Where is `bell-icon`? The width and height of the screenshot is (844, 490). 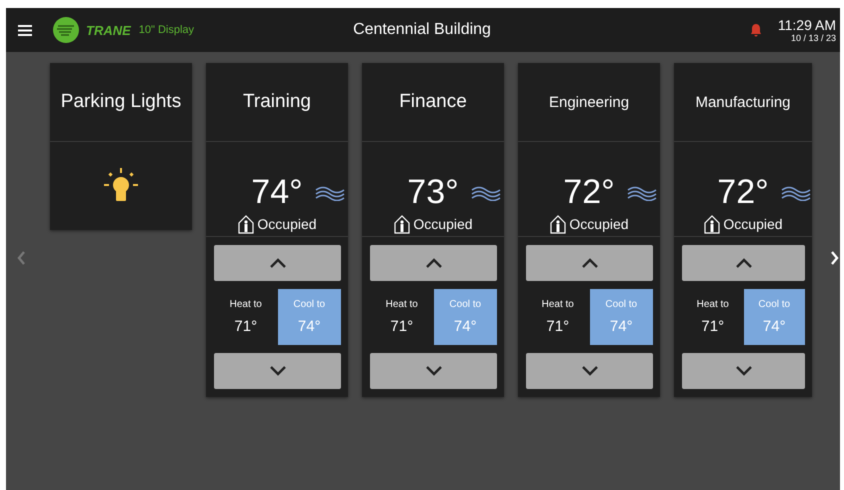 bell-icon is located at coordinates (756, 30).